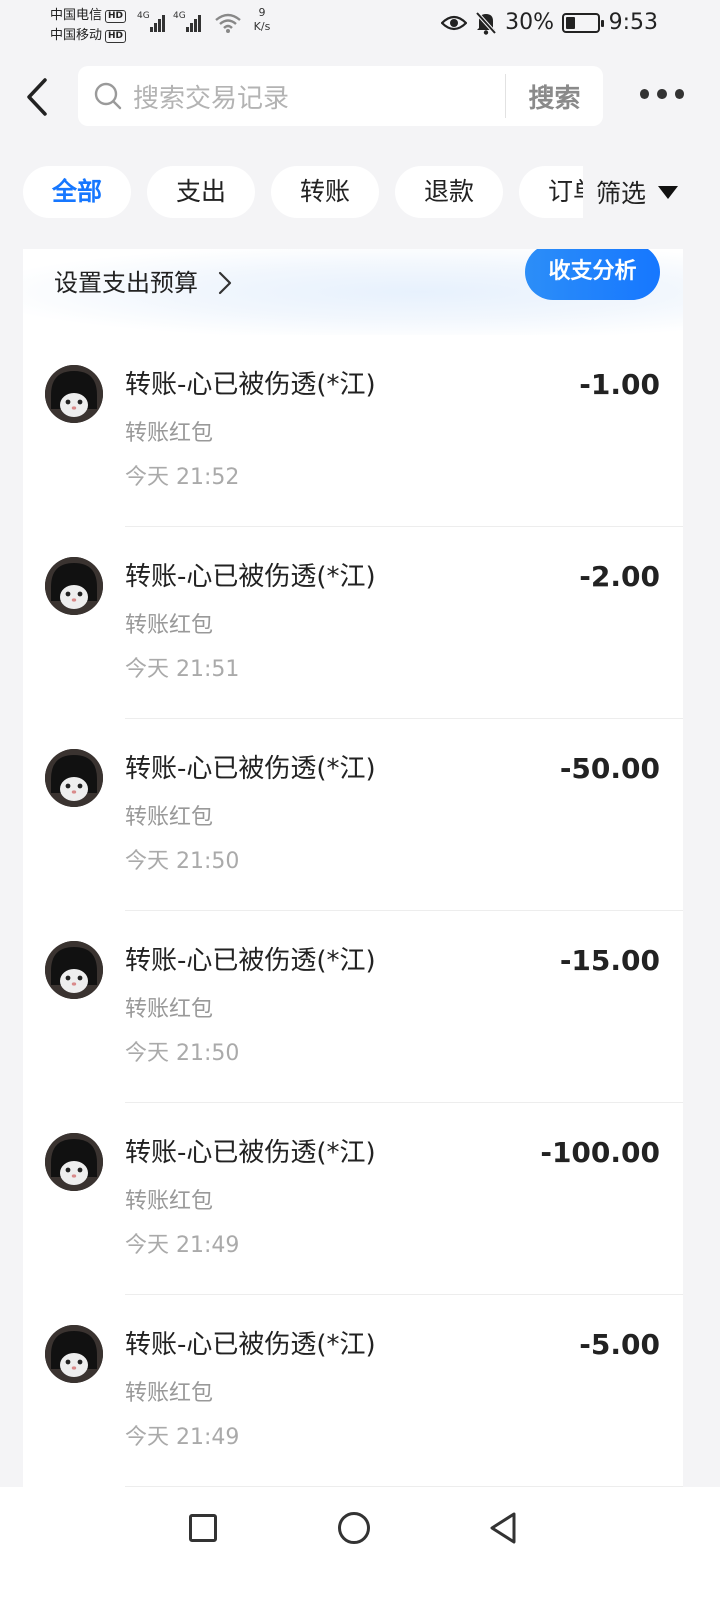  What do you see at coordinates (353, 1007) in the screenshot?
I see `transaction-row: 转账-心已被伤透(*江) 转账红包今天 21:50 -15.00` at bounding box center [353, 1007].